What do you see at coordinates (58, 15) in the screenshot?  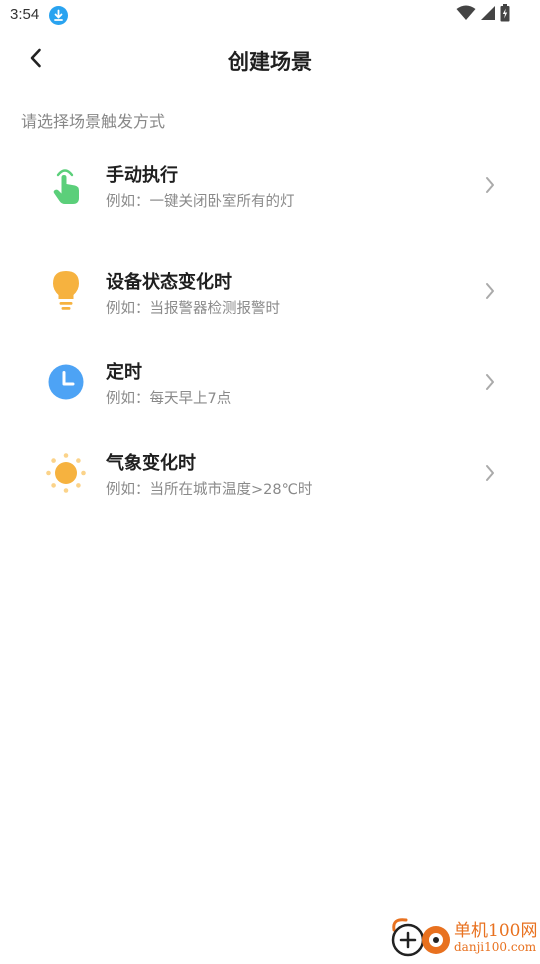 I see `download-icon` at bounding box center [58, 15].